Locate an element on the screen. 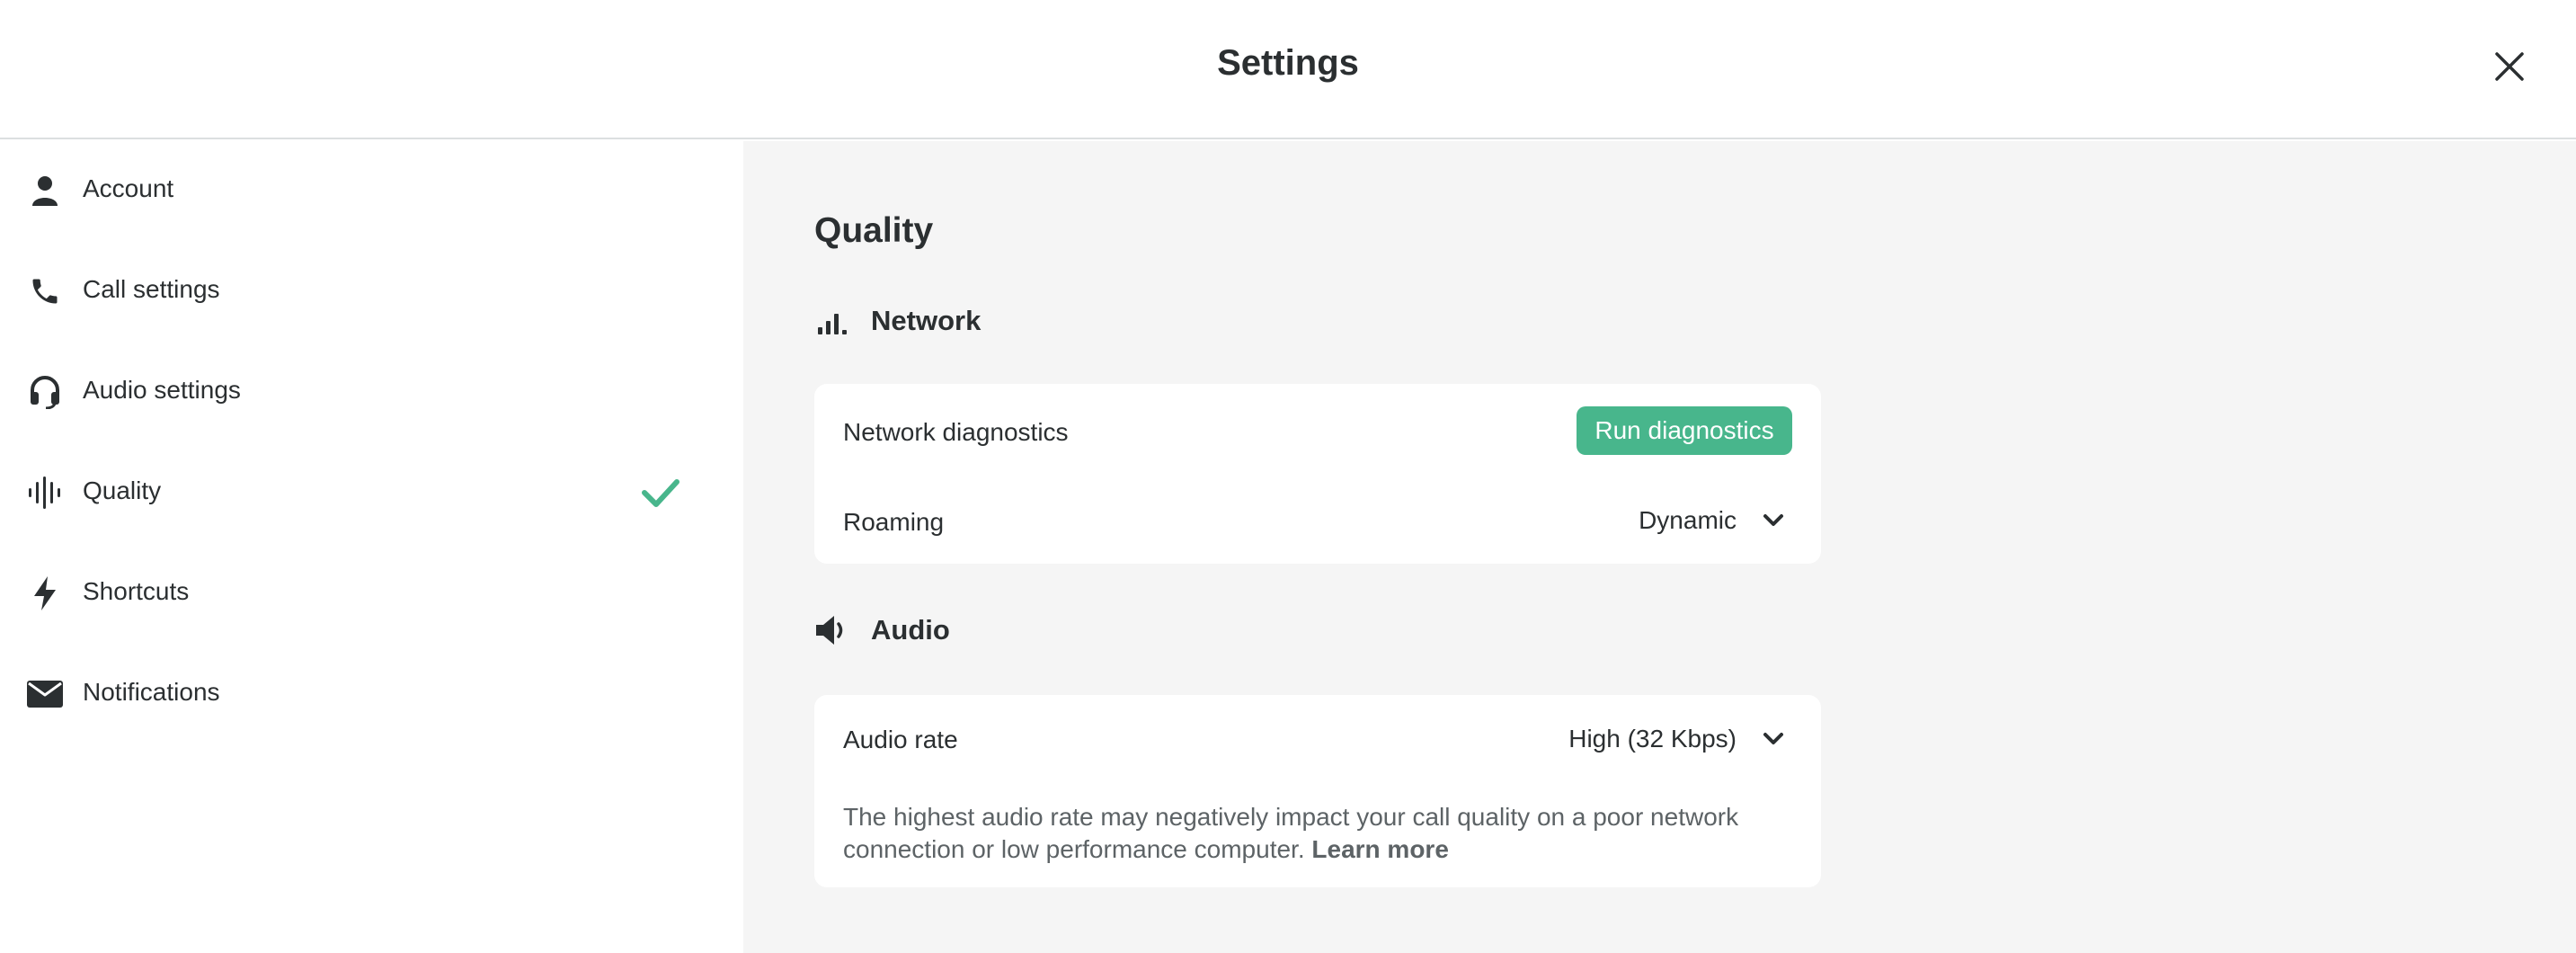 The image size is (2576, 953). run-diagnostics-button: Run diagnostics is located at coordinates (1684, 430).